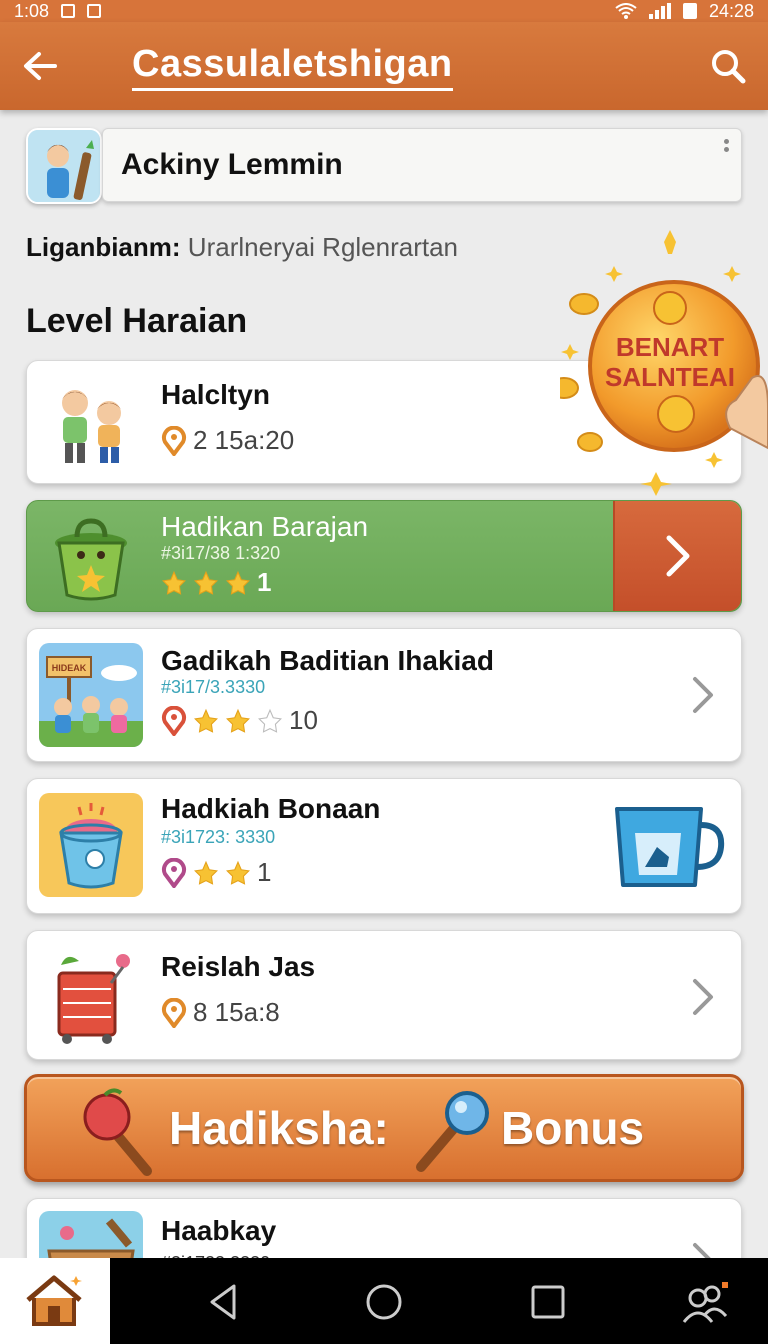 This screenshot has width=768, height=1344. What do you see at coordinates (265, 526) in the screenshot?
I see `item-title: Hadikan Barajan` at bounding box center [265, 526].